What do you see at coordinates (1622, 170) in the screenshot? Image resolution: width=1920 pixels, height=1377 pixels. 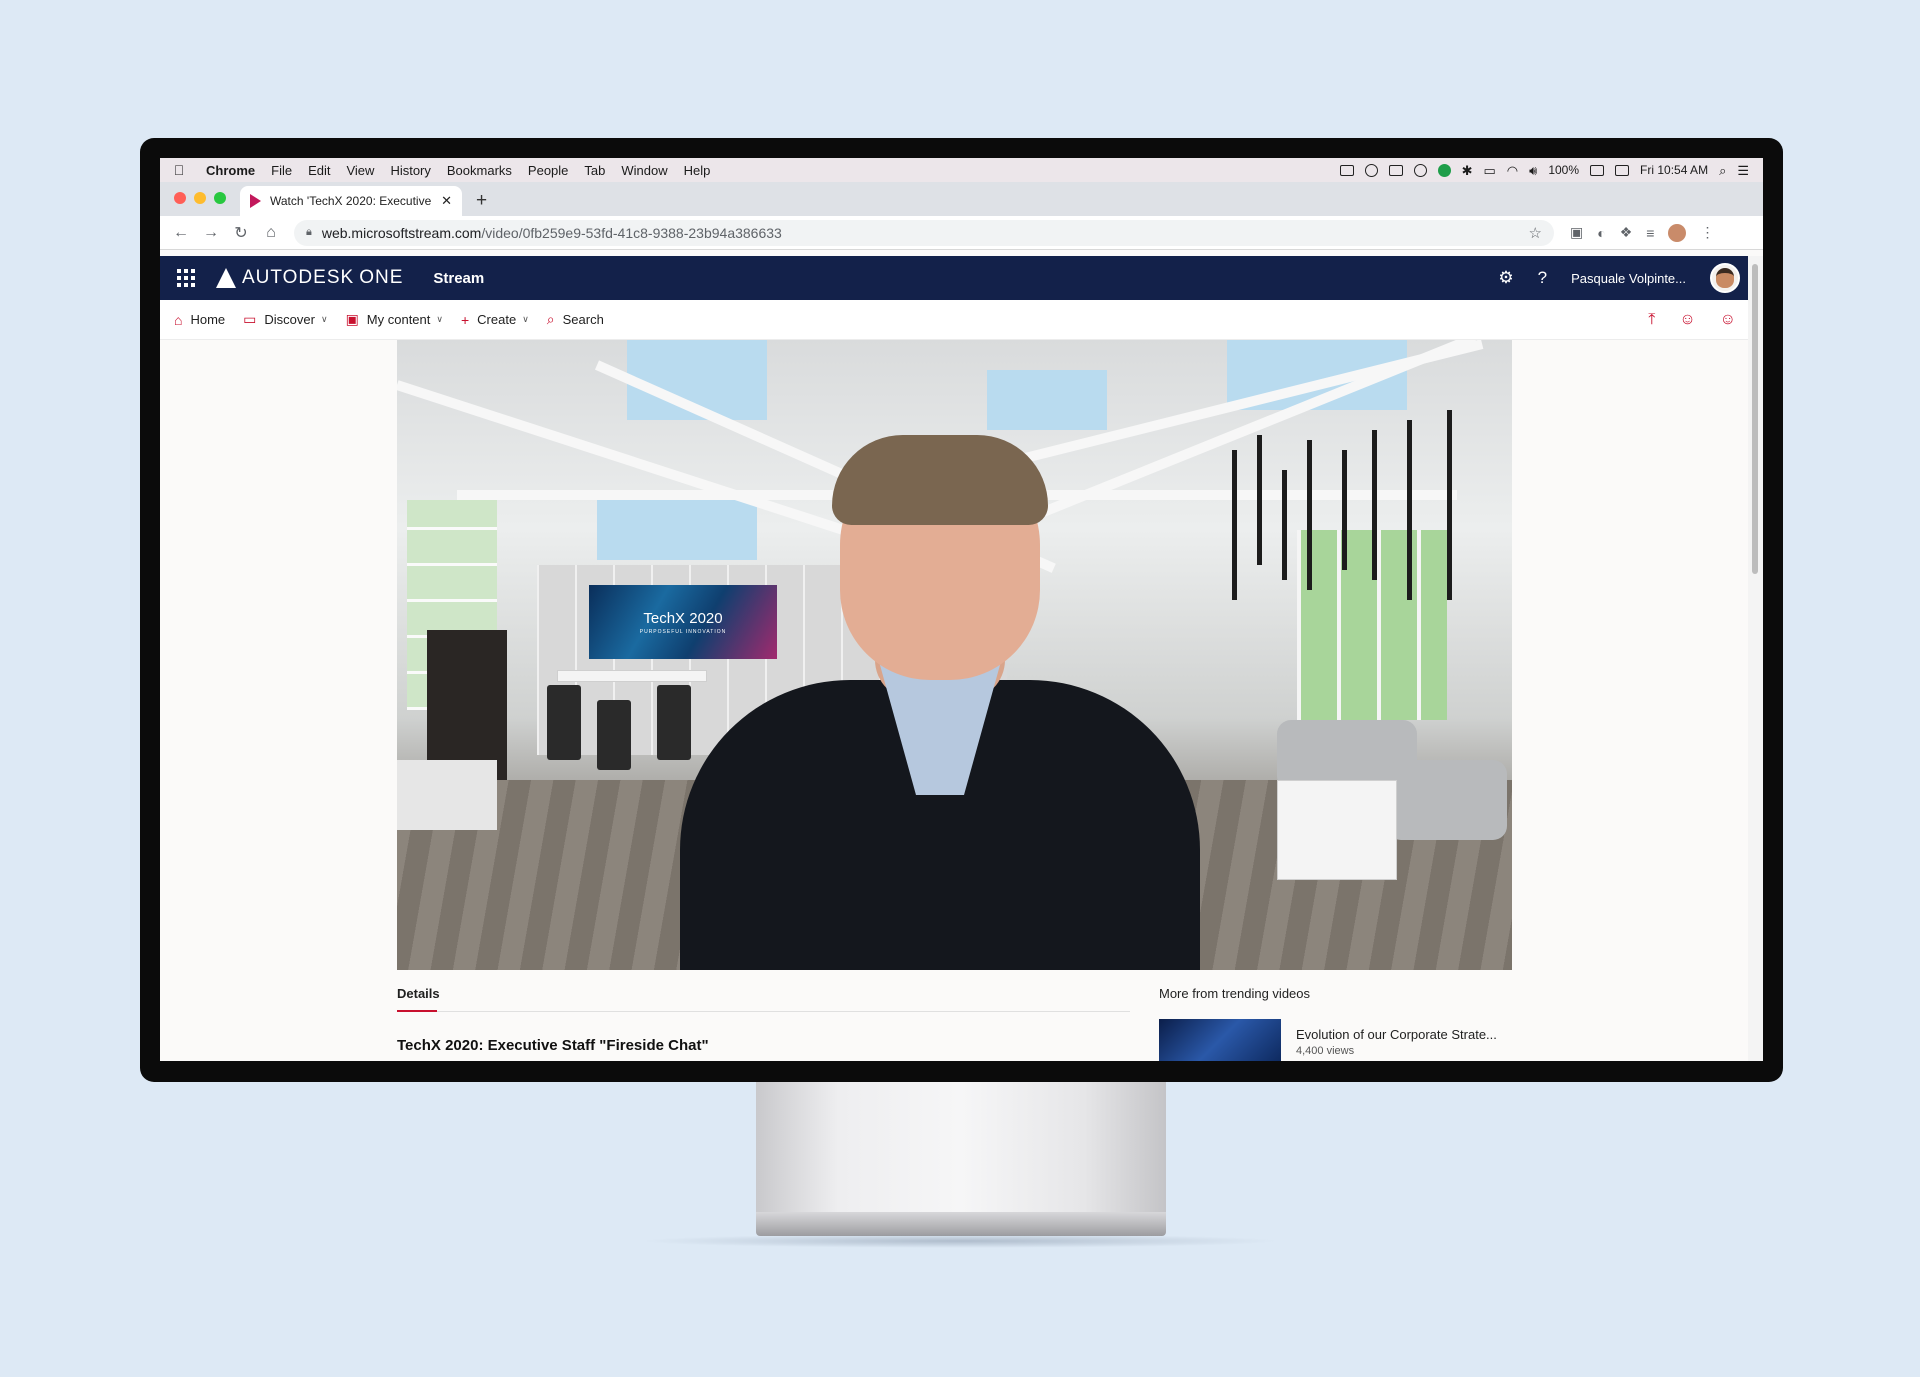 I see `calendar-icon` at bounding box center [1622, 170].